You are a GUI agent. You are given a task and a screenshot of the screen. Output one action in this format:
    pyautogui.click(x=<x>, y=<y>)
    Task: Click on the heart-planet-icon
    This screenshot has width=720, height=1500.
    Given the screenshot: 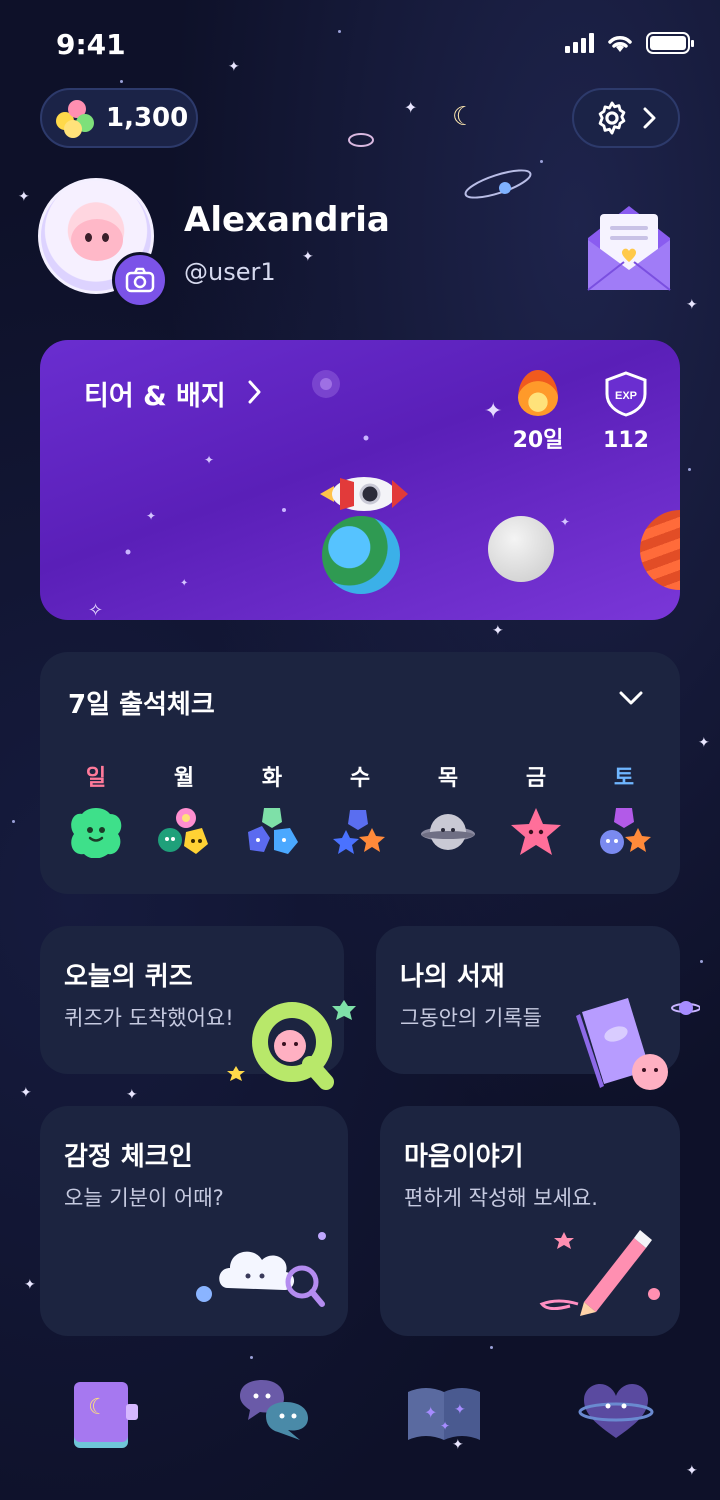 What is the action you would take?
    pyautogui.click(x=616, y=1411)
    